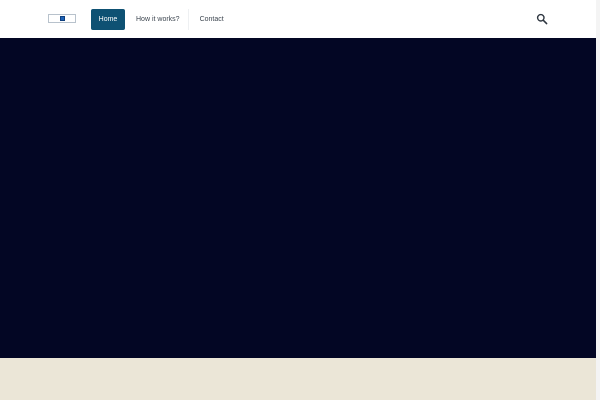  What do you see at coordinates (162, 19) in the screenshot?
I see `nav-item-how-it-works: How it works?` at bounding box center [162, 19].